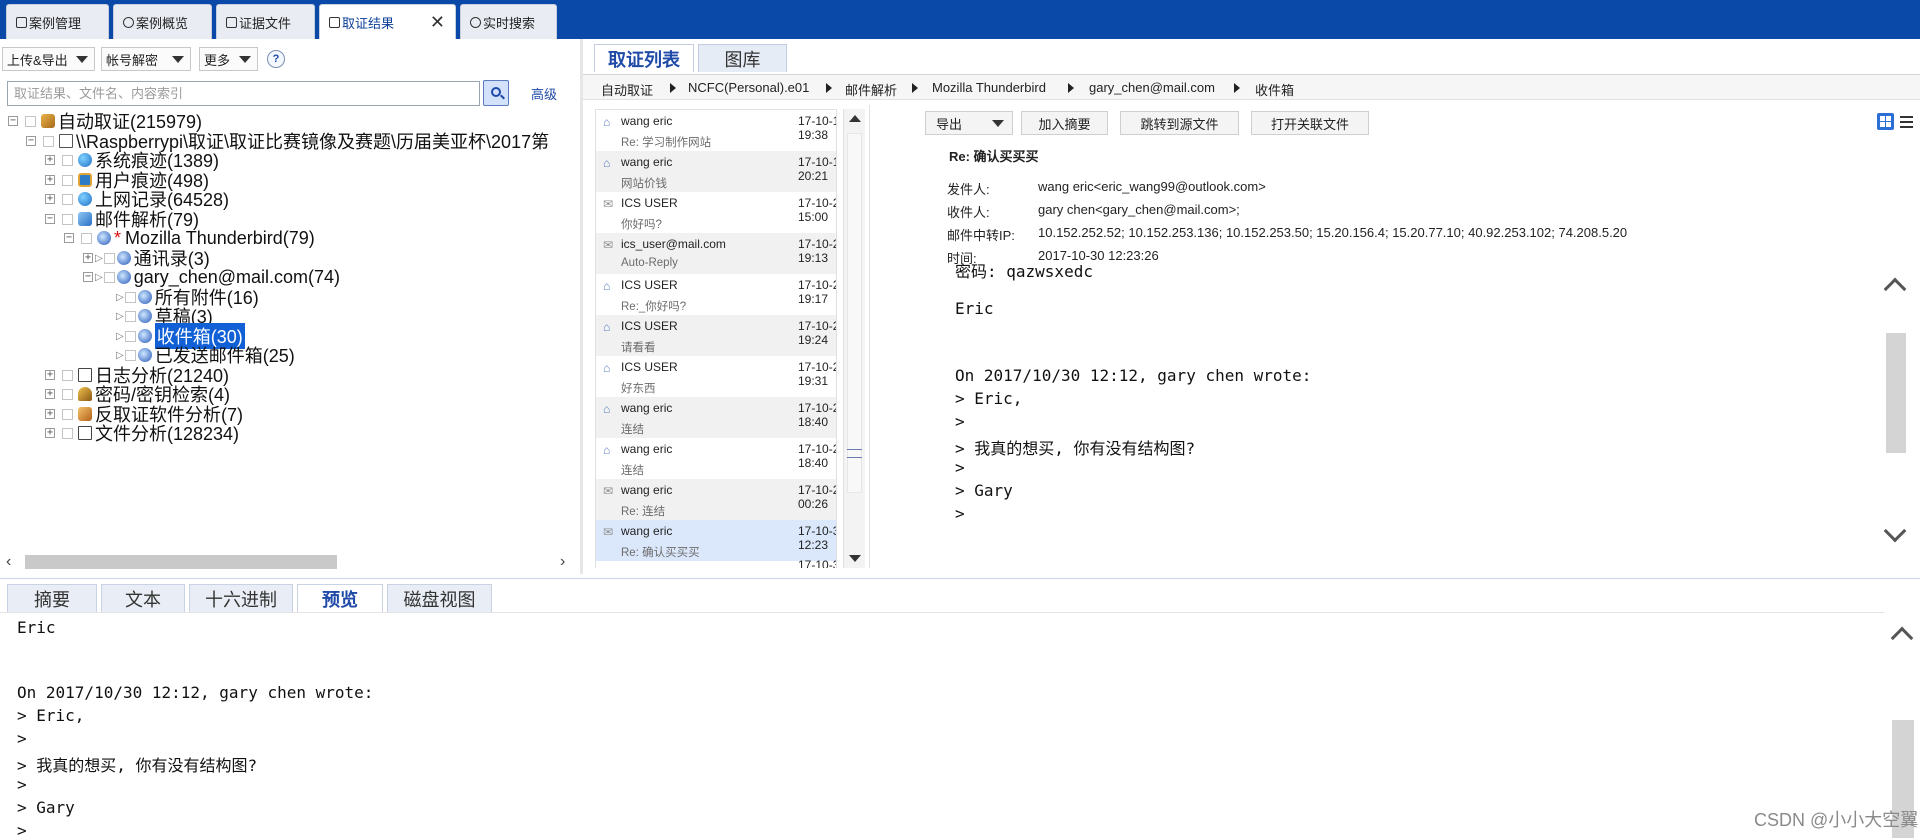  I want to click on body-line: > Eric,, so click(989, 398).